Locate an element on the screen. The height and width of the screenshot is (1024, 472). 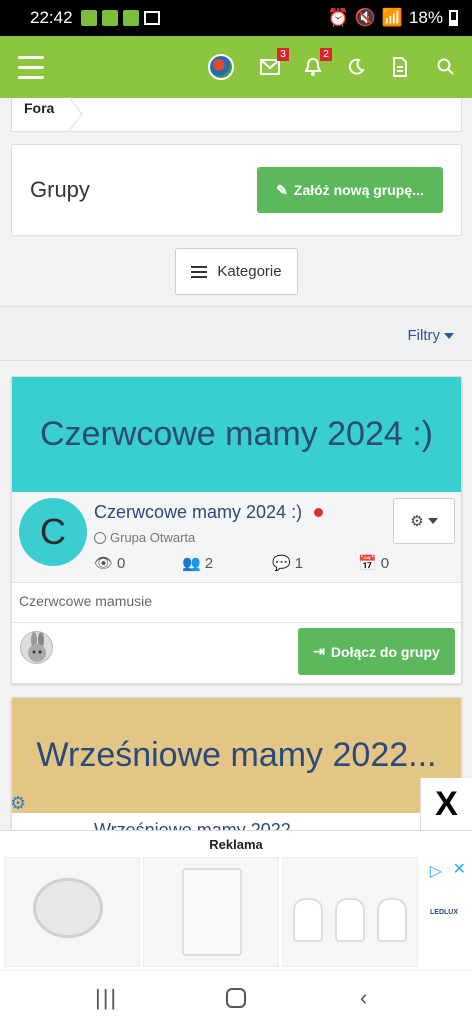
messages-badge: 3 is located at coordinates (283, 54).